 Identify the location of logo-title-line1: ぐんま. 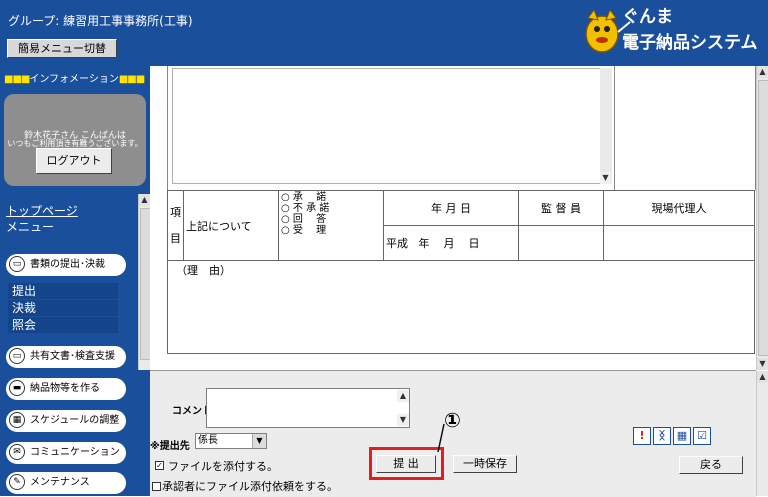
(647, 17).